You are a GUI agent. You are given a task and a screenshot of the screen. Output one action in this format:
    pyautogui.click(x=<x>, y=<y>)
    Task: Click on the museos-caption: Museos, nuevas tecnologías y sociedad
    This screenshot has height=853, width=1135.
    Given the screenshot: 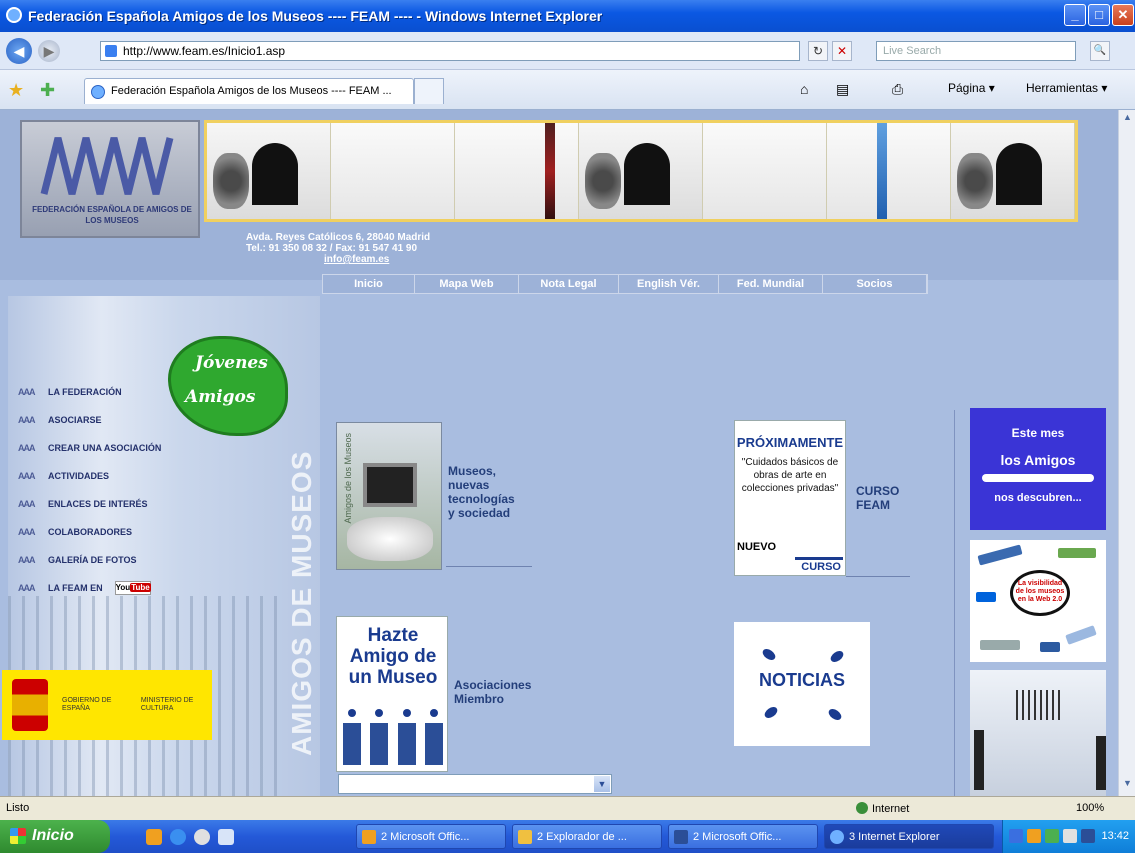 What is the action you would take?
    pyautogui.click(x=481, y=492)
    